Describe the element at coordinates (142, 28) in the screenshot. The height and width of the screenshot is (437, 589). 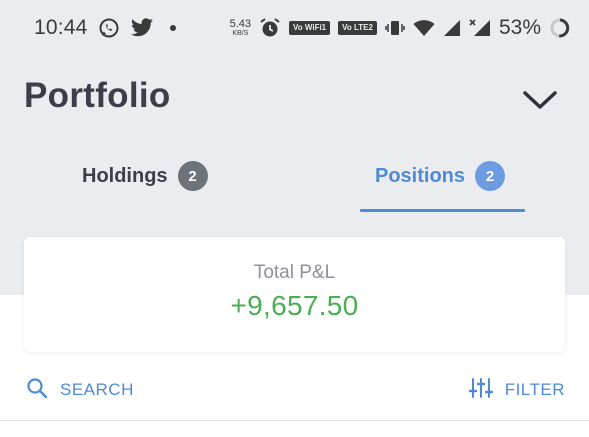
I see `twitter-icon` at that location.